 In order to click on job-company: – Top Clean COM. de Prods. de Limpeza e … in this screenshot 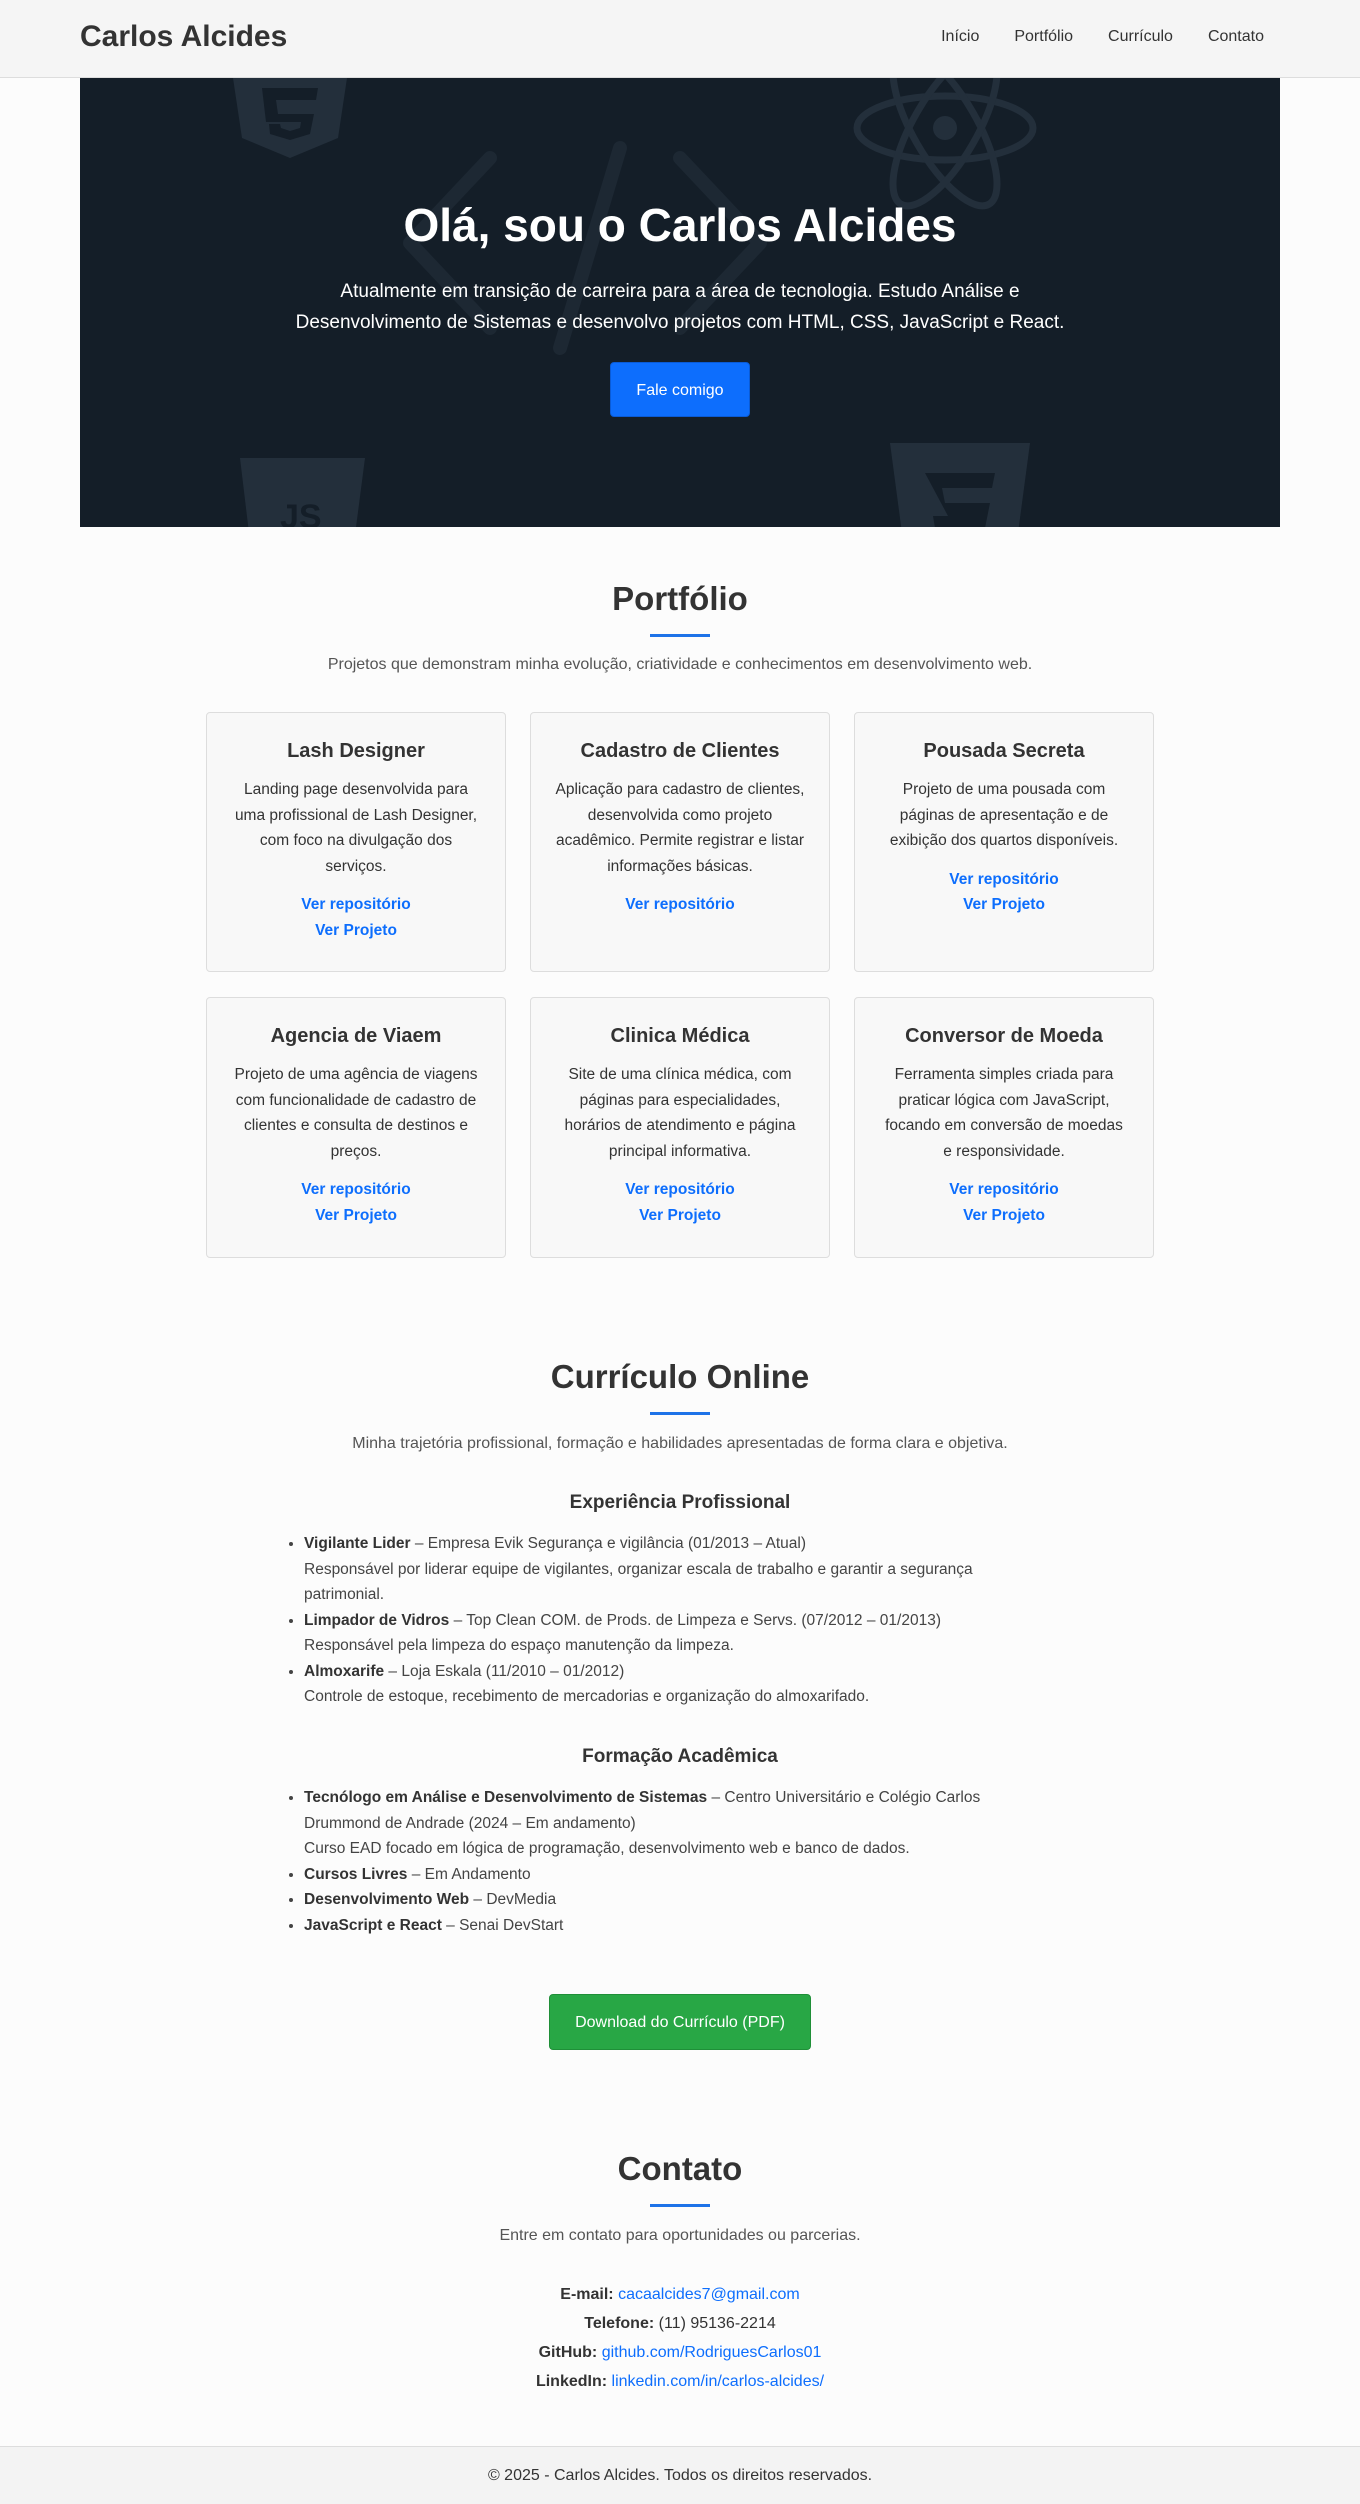, I will do `click(695, 1620)`.